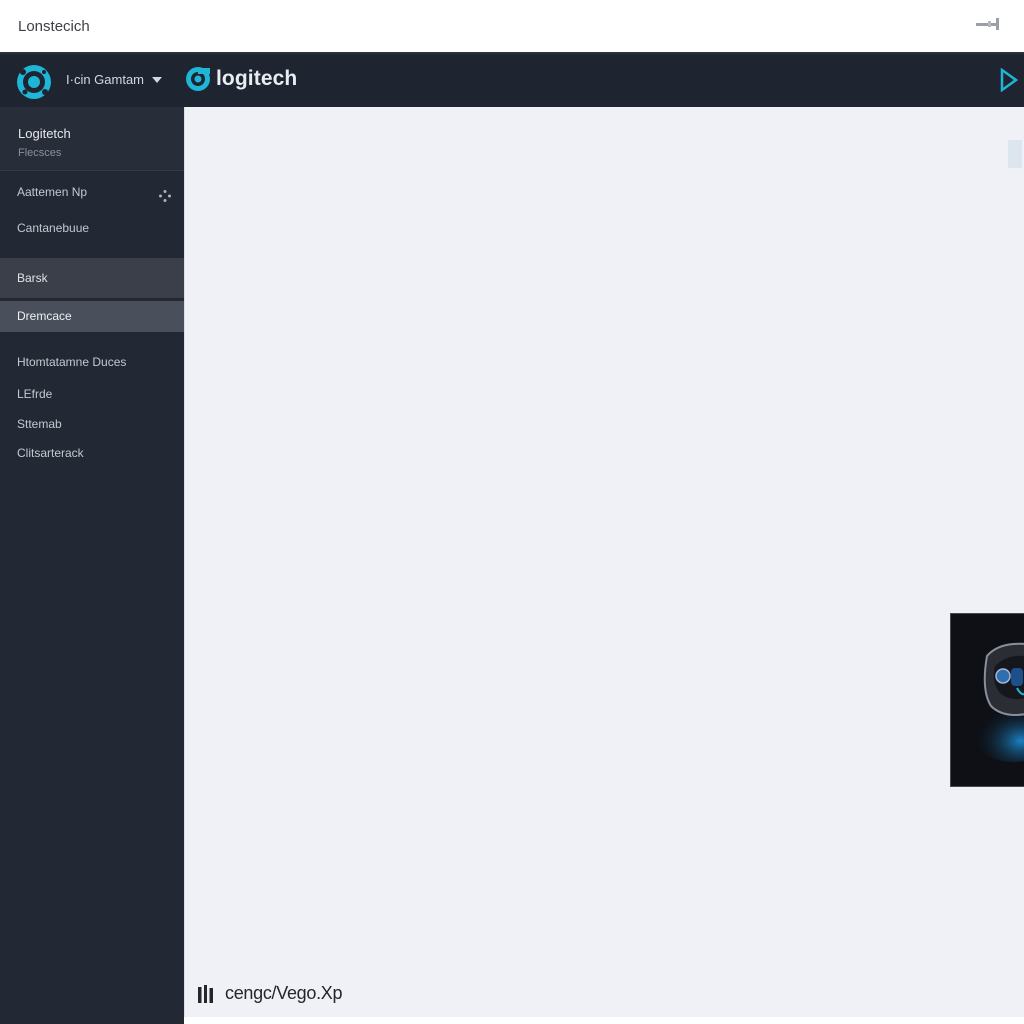  What do you see at coordinates (72, 362) in the screenshot?
I see `sidebar-item-label: Htomtatamne Duces` at bounding box center [72, 362].